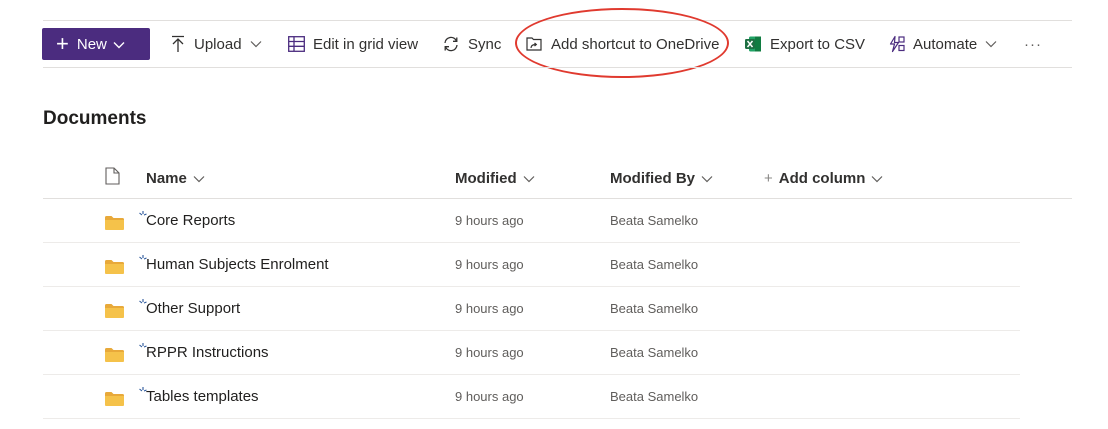  I want to click on command-bar: + New, so click(96, 44).